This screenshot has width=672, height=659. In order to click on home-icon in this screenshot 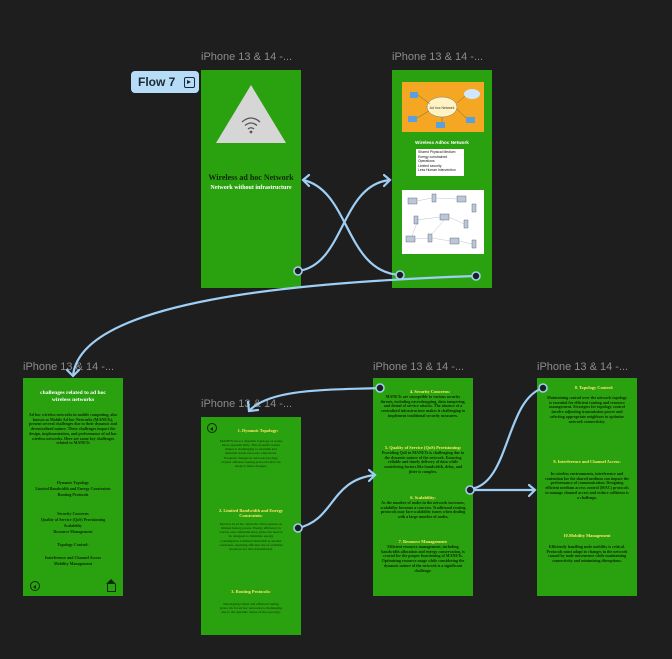, I will do `click(111, 585)`.